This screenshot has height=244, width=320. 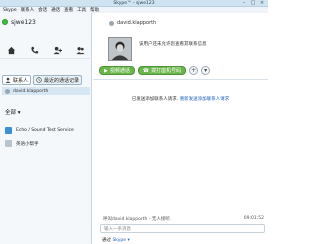 What do you see at coordinates (106, 70) in the screenshot?
I see `video-icon: ▶` at bounding box center [106, 70].